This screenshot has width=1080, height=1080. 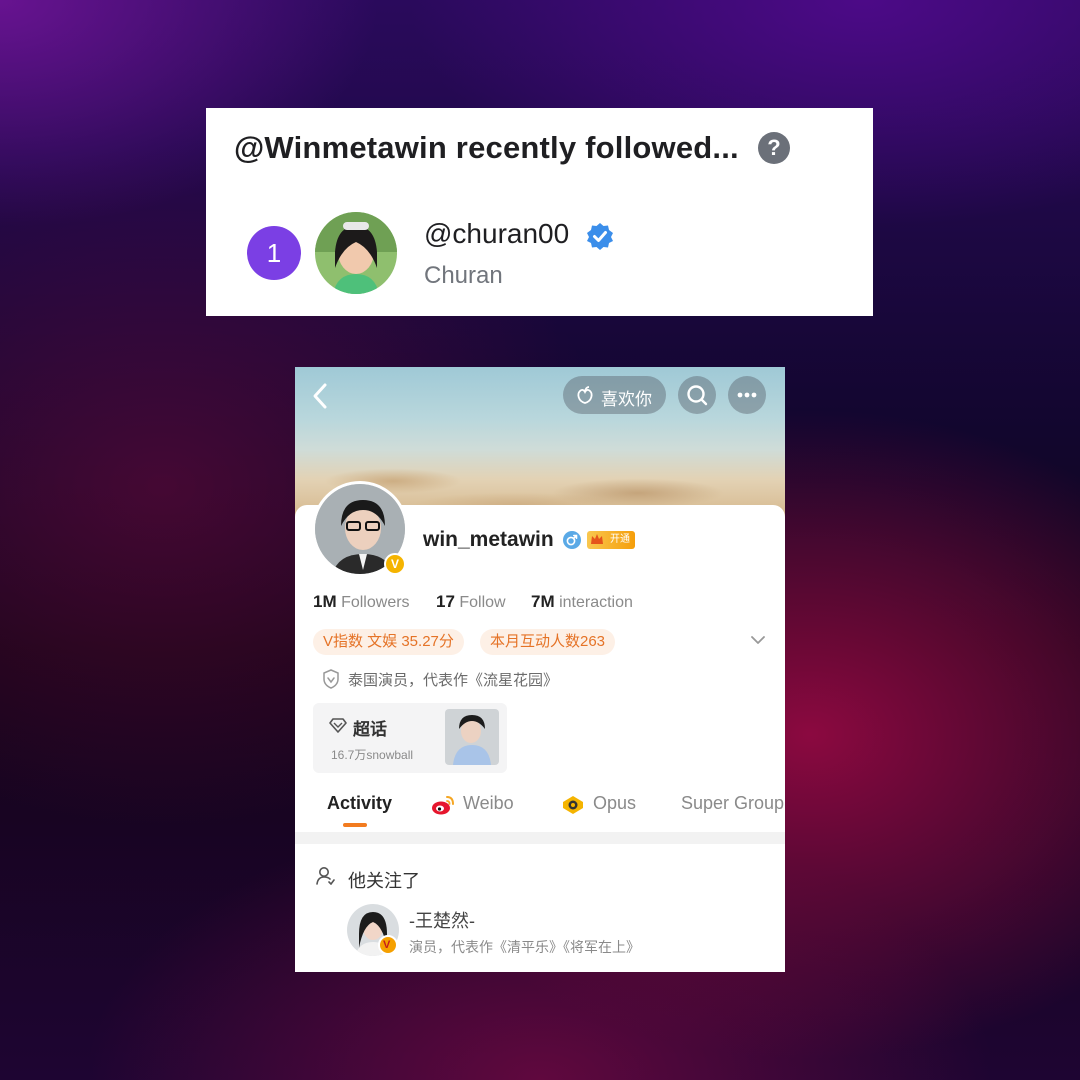 What do you see at coordinates (540, 838) in the screenshot?
I see `section-divider` at bounding box center [540, 838].